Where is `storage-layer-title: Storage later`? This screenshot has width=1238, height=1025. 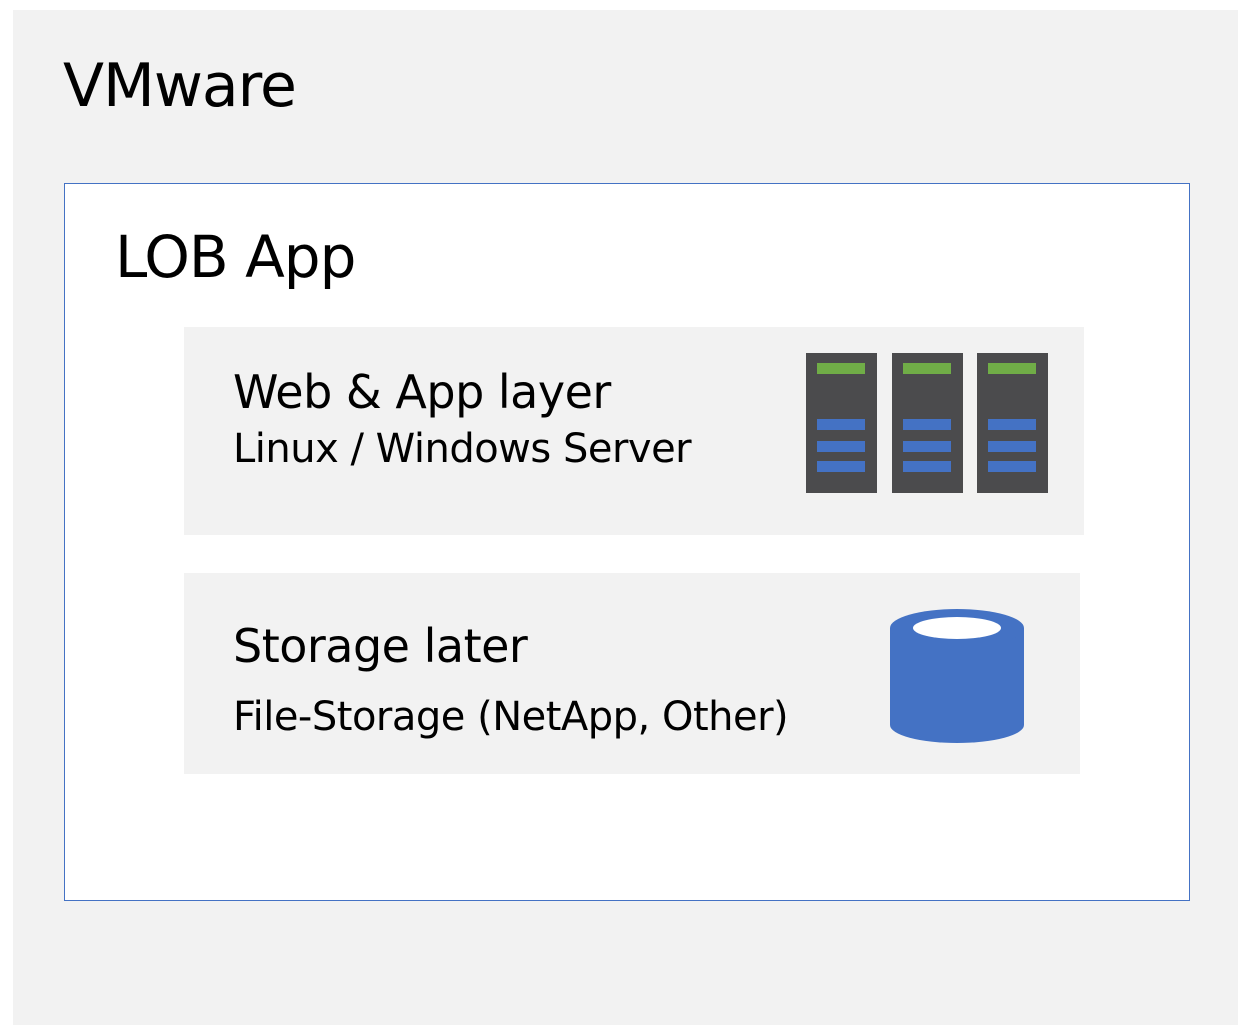 storage-layer-title: Storage later is located at coordinates (380, 646).